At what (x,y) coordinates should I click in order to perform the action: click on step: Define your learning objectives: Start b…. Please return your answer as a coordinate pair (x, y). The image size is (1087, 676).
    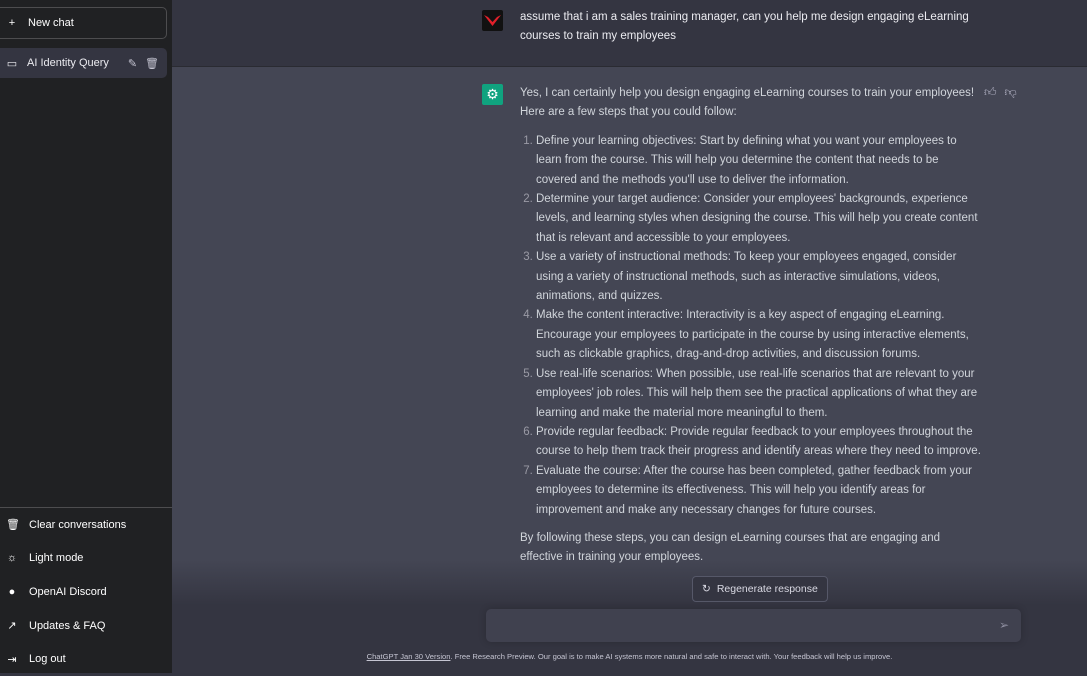
    Looking at the image, I should click on (759, 161).